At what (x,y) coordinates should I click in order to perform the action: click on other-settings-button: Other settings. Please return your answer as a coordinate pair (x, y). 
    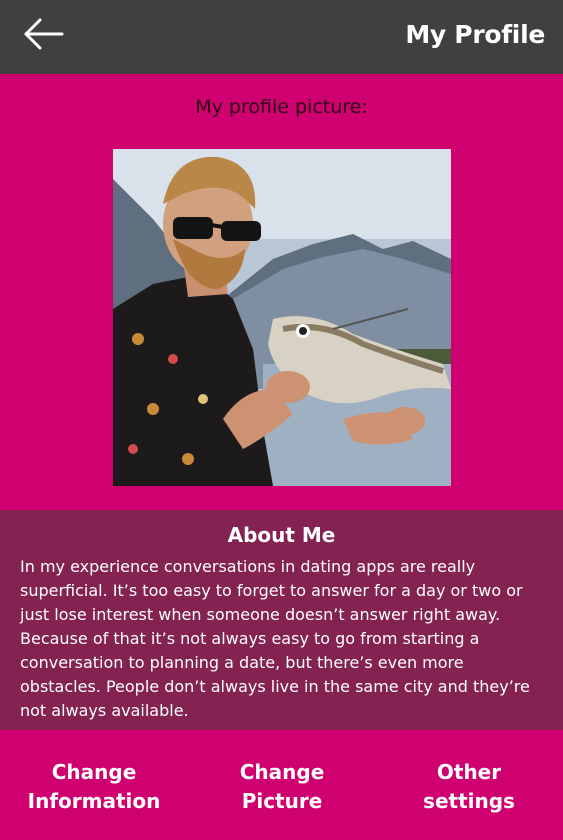
    Looking at the image, I should click on (469, 787).